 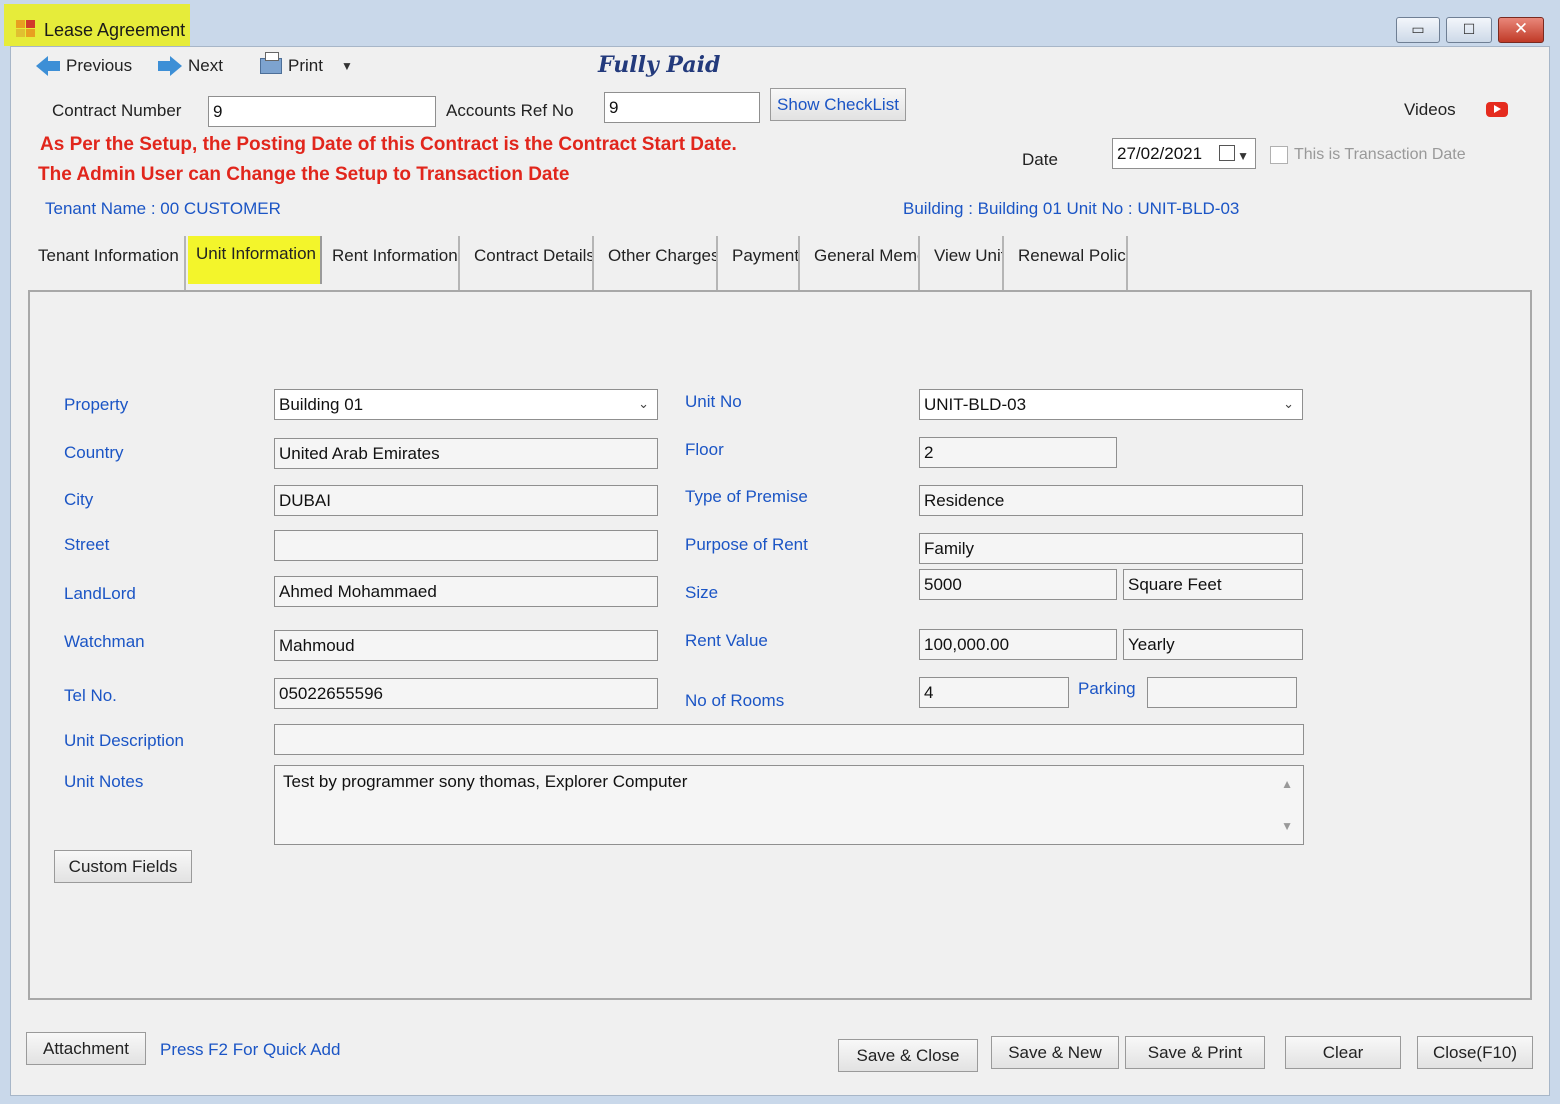 What do you see at coordinates (117, 110) in the screenshot?
I see `contract-number-label: Contract Number` at bounding box center [117, 110].